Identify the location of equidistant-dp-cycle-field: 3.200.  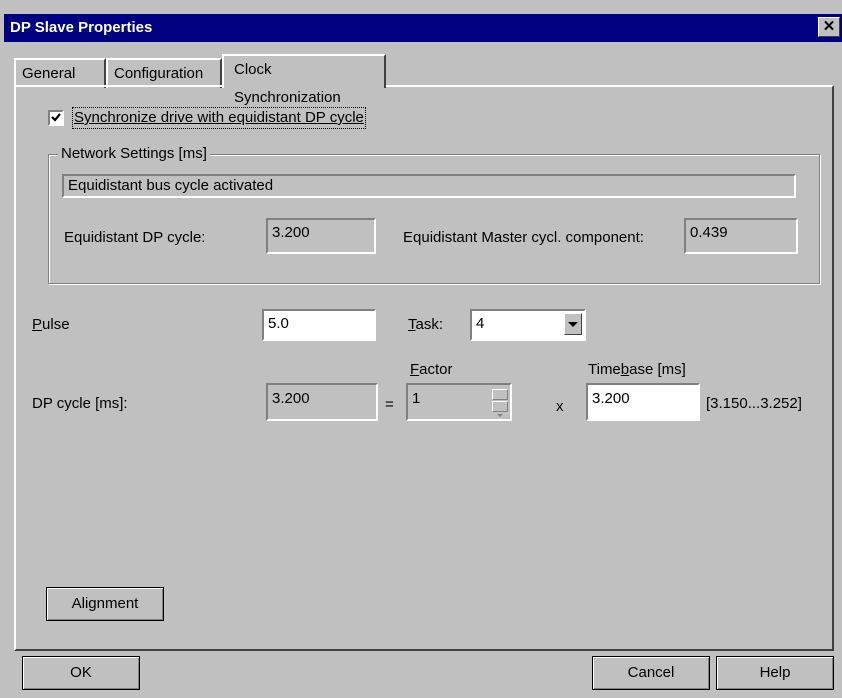
(321, 236).